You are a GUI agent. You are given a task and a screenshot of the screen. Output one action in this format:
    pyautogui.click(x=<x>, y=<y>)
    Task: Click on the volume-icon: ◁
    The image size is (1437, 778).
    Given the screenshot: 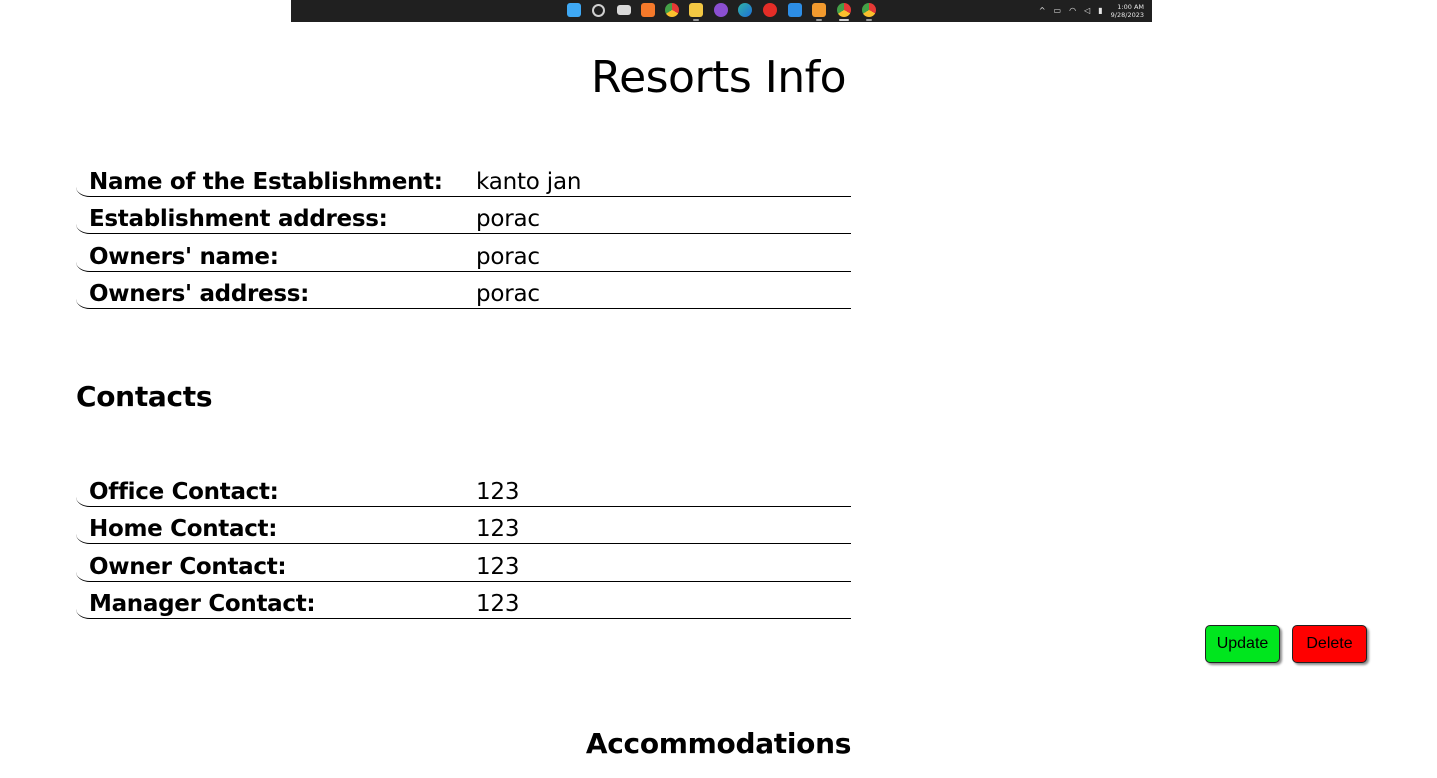 What is the action you would take?
    pyautogui.click(x=1087, y=11)
    